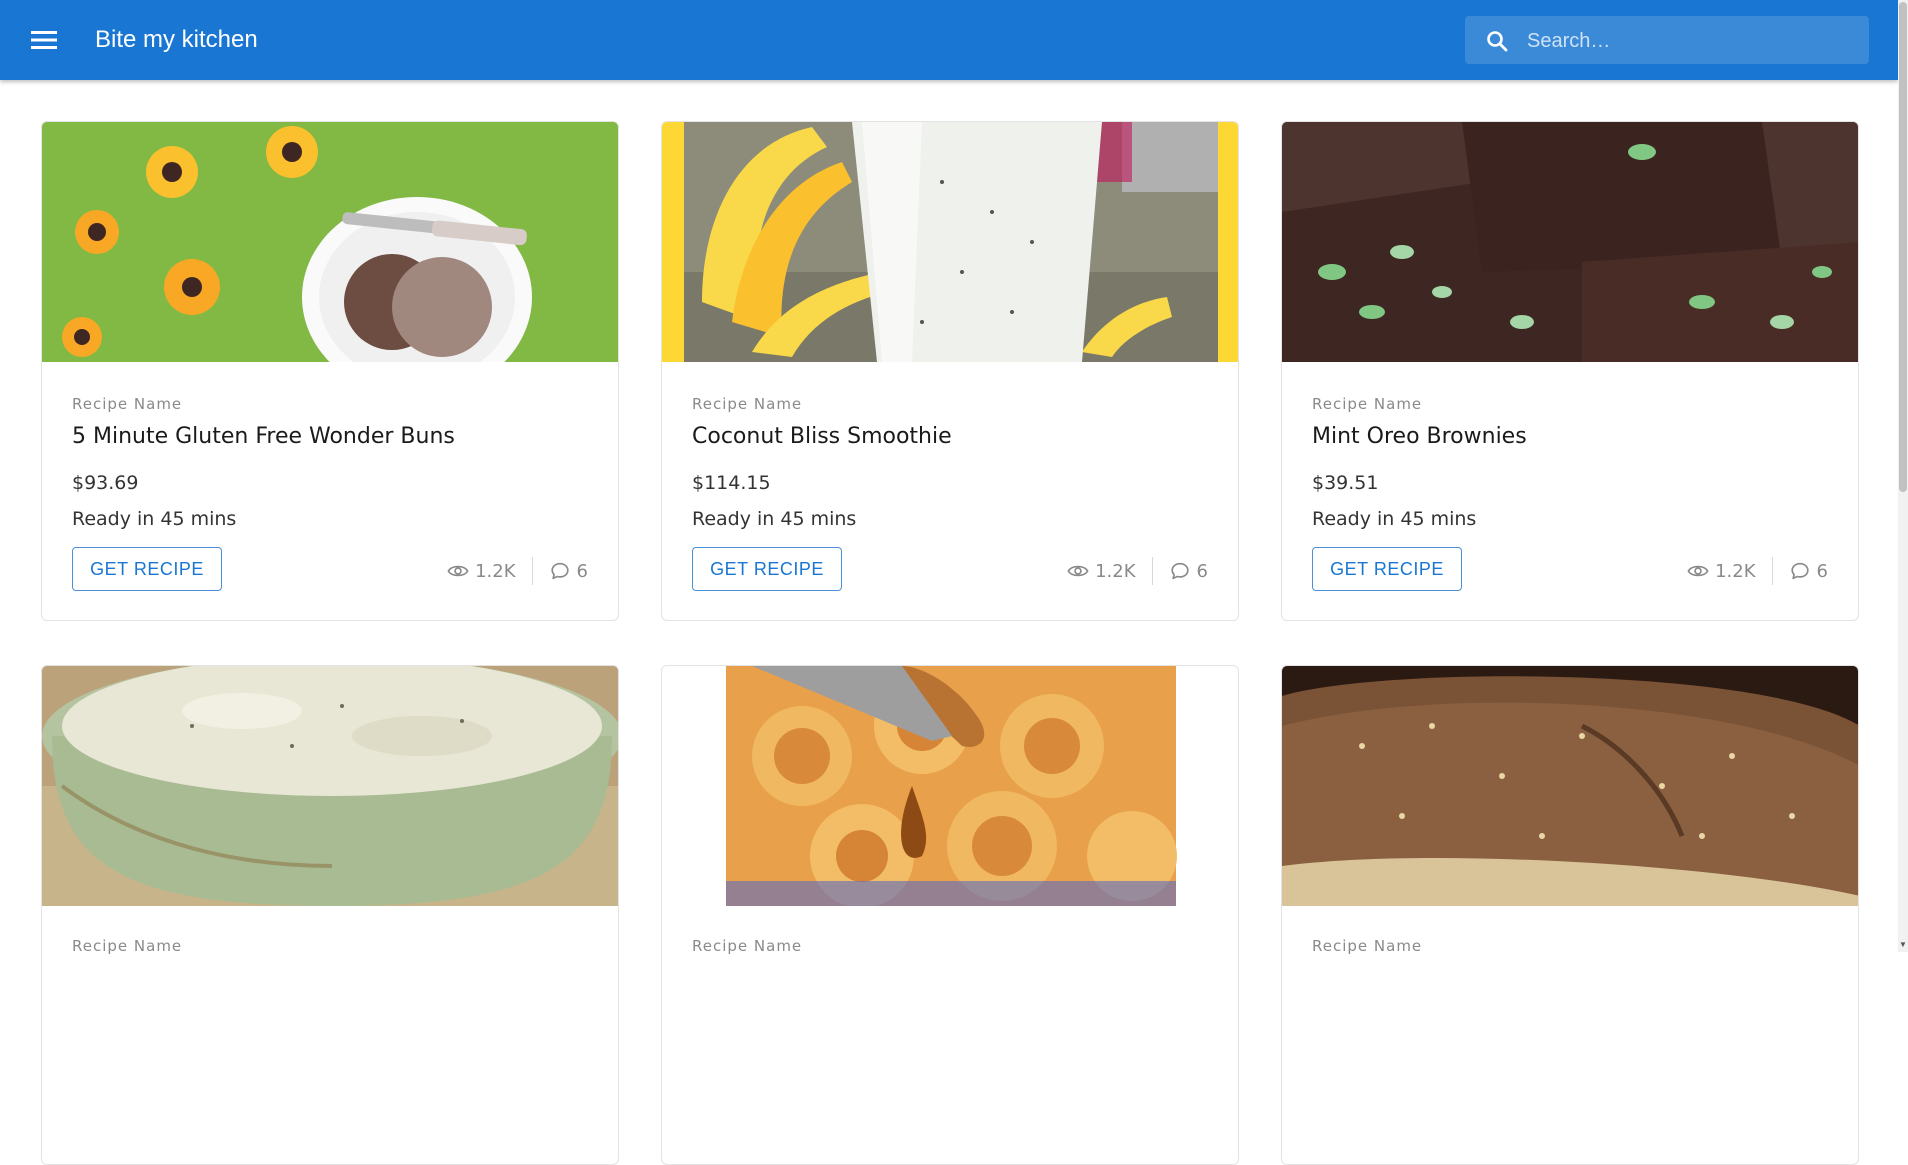  I want to click on recipe-name: Coconut Bliss Smoothie, so click(822, 436).